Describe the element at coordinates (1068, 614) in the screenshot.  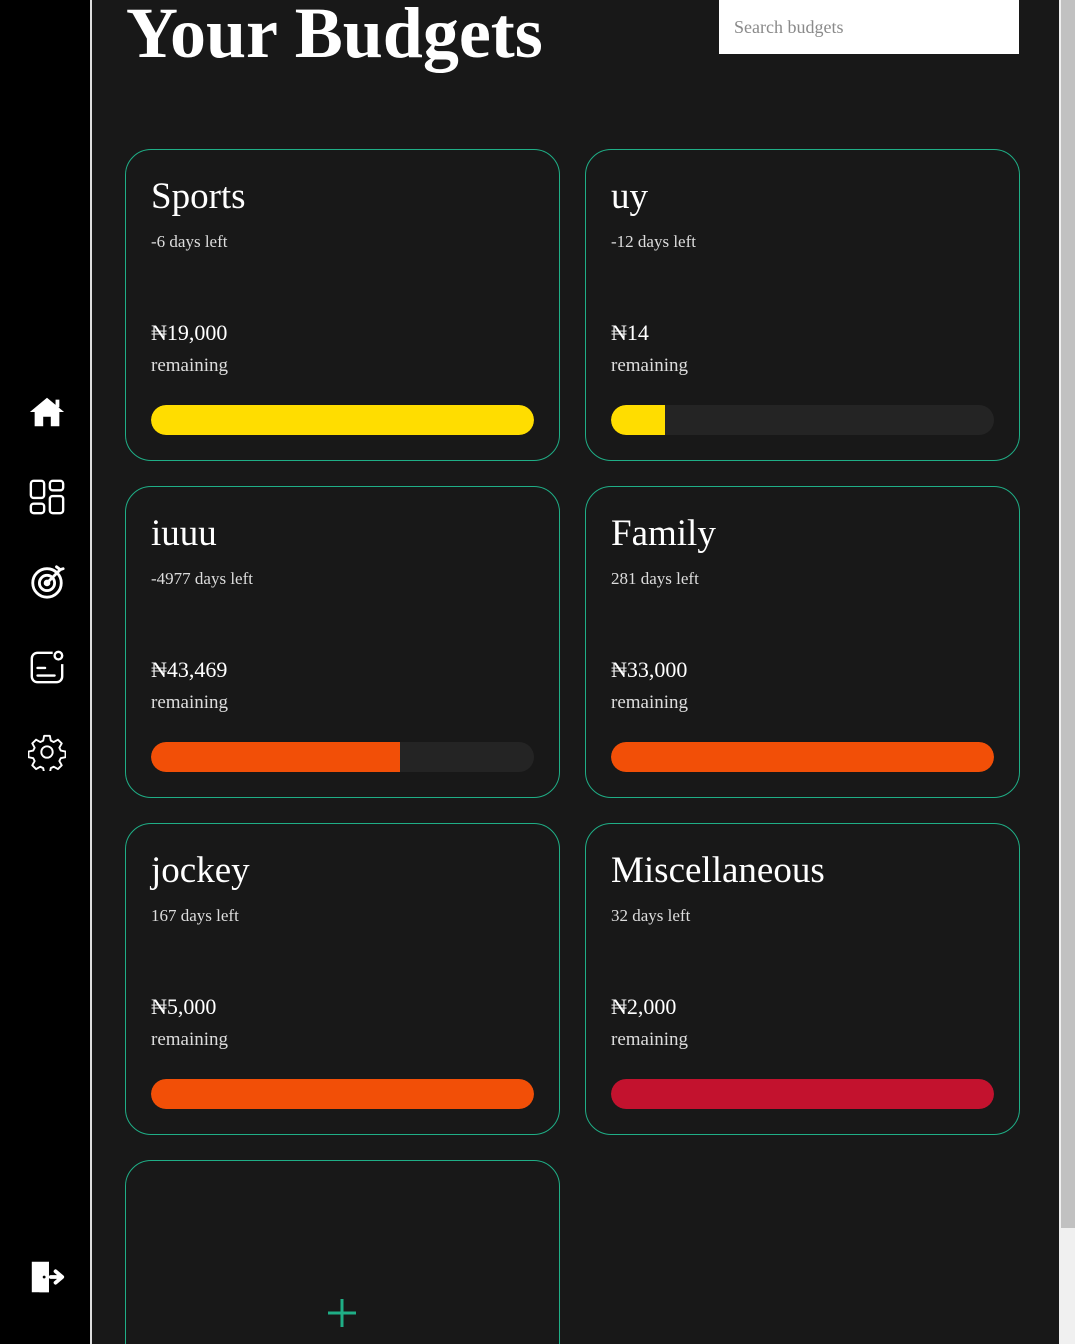
I see `scrollbar-thumb` at that location.